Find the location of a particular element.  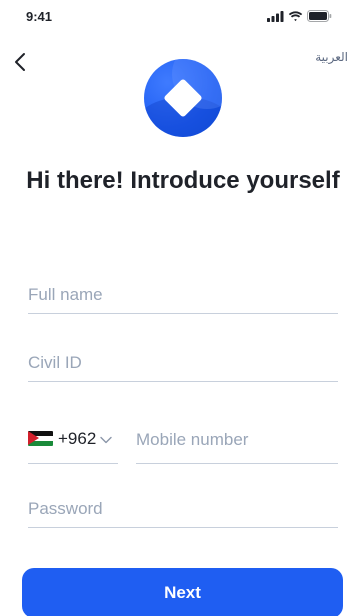

chevron-left-icon is located at coordinates (20, 62).